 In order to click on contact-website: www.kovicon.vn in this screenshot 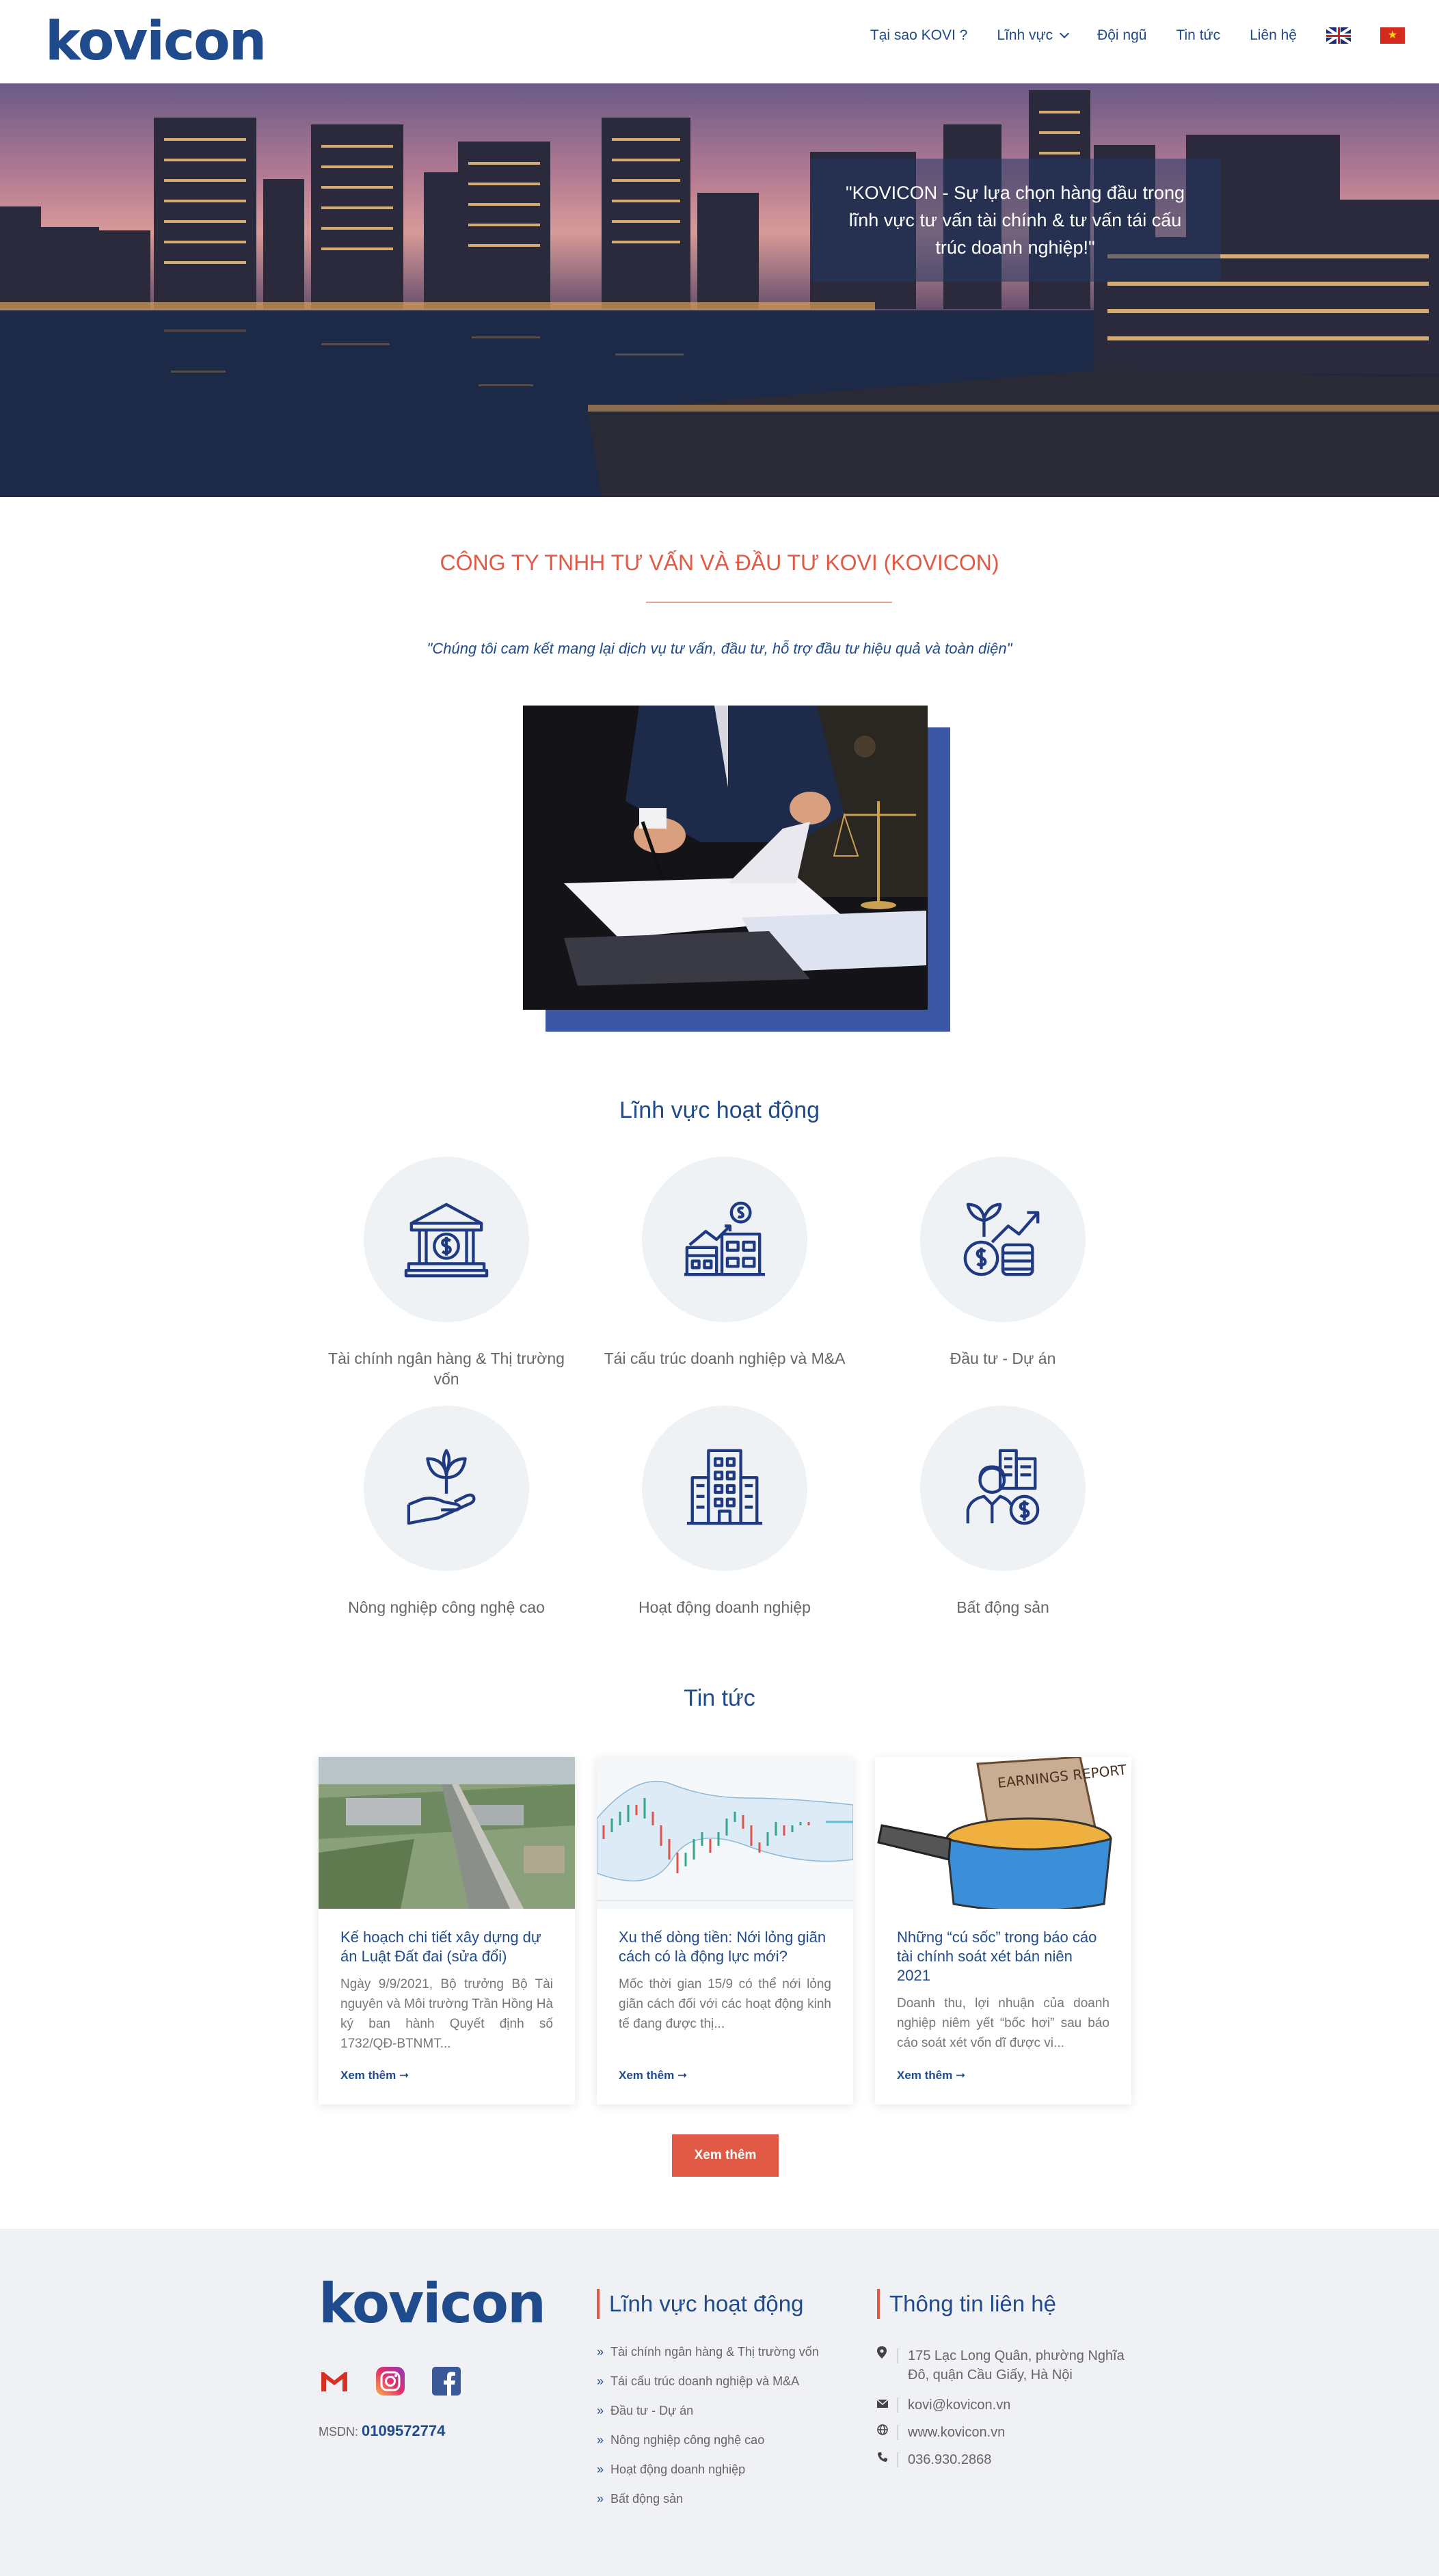, I will do `click(956, 2432)`.